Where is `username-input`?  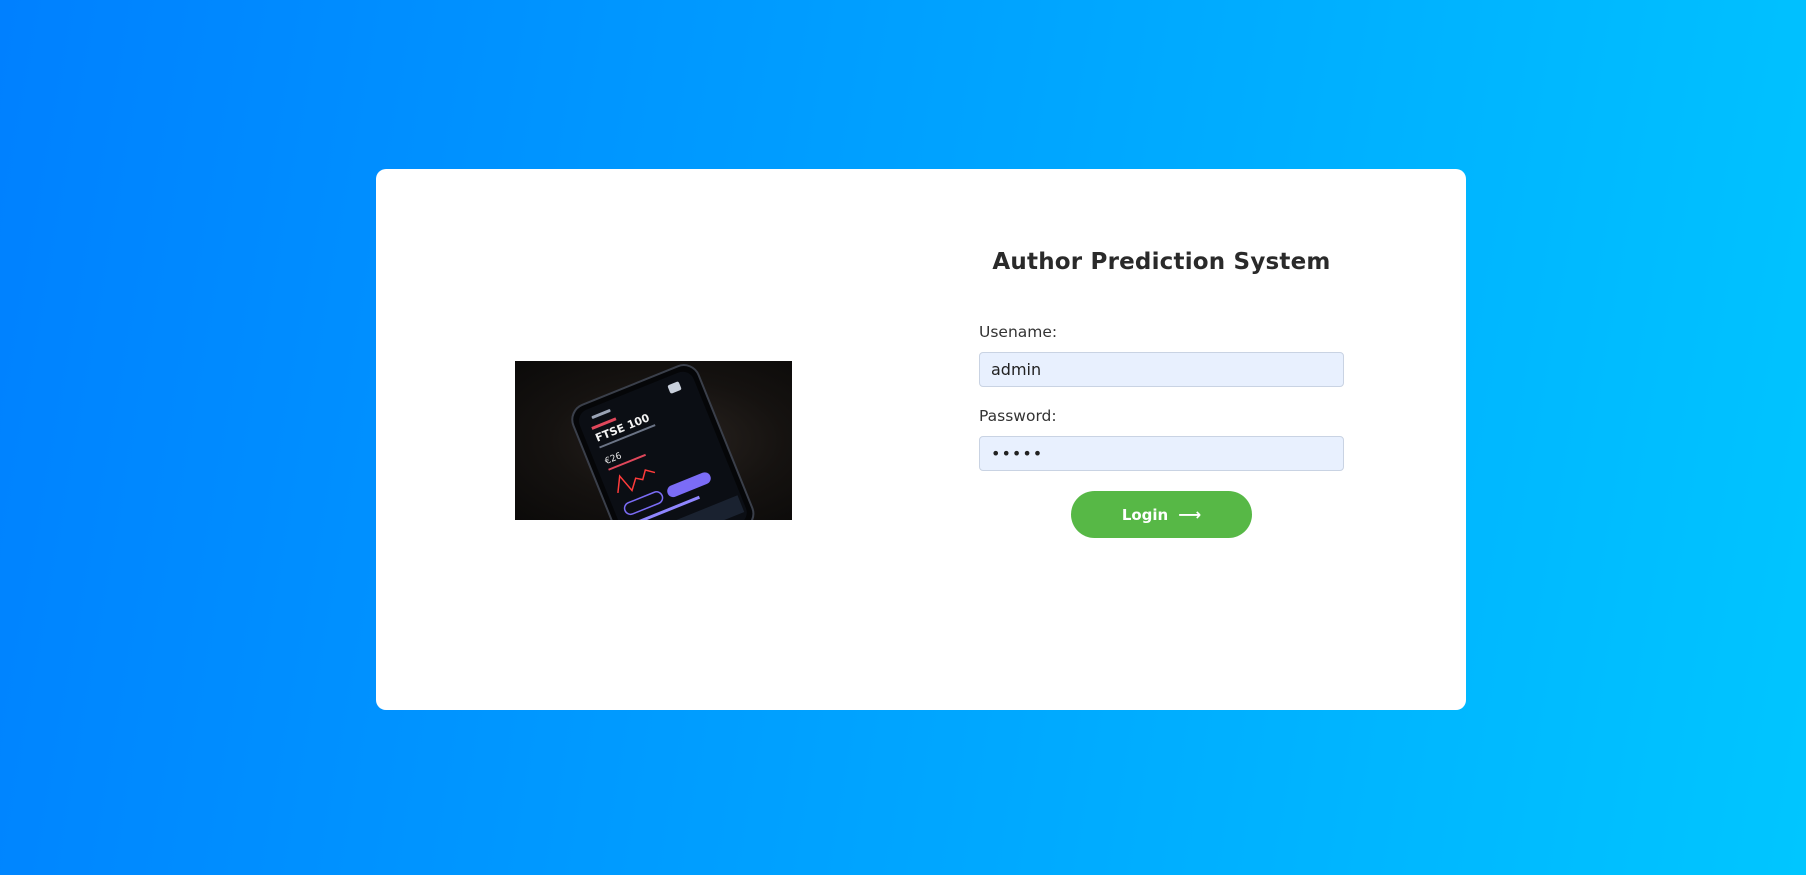 username-input is located at coordinates (1161, 369).